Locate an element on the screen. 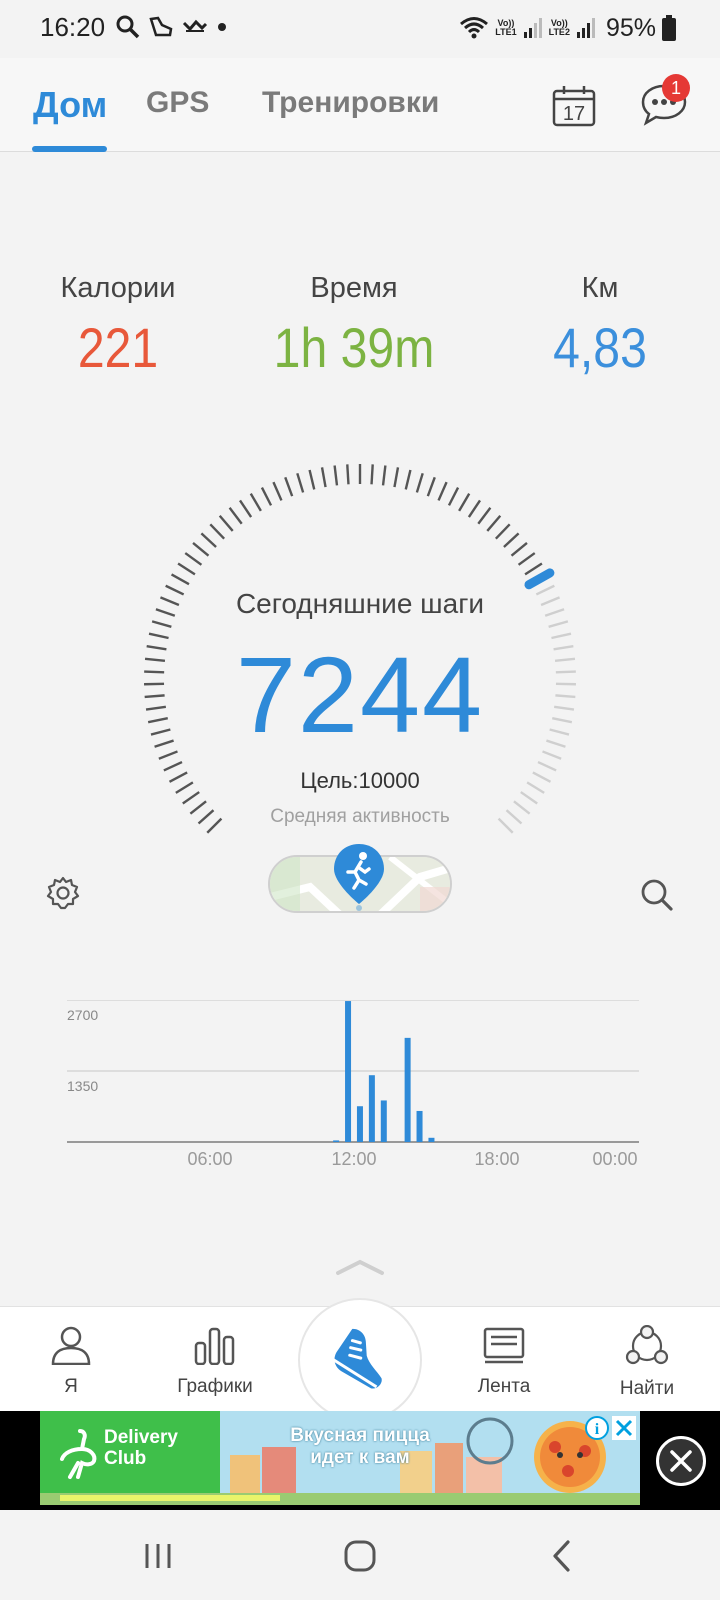  tab-workouts: Тренировки is located at coordinates (350, 103).